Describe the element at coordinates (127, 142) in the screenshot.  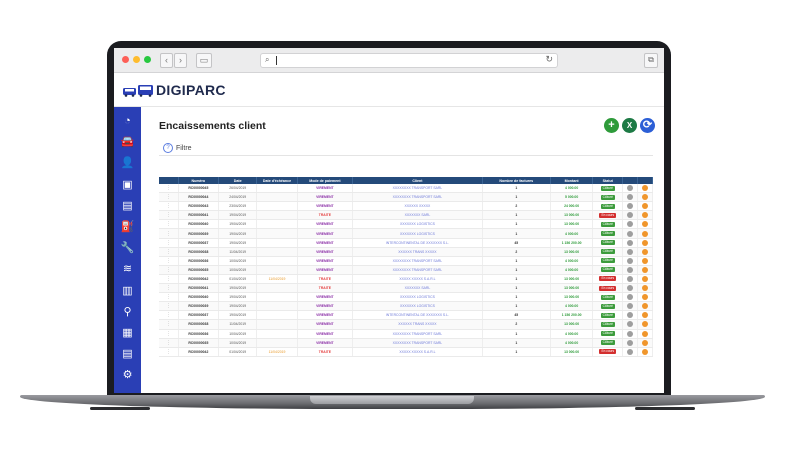
I see `car-icon: 🚘` at that location.